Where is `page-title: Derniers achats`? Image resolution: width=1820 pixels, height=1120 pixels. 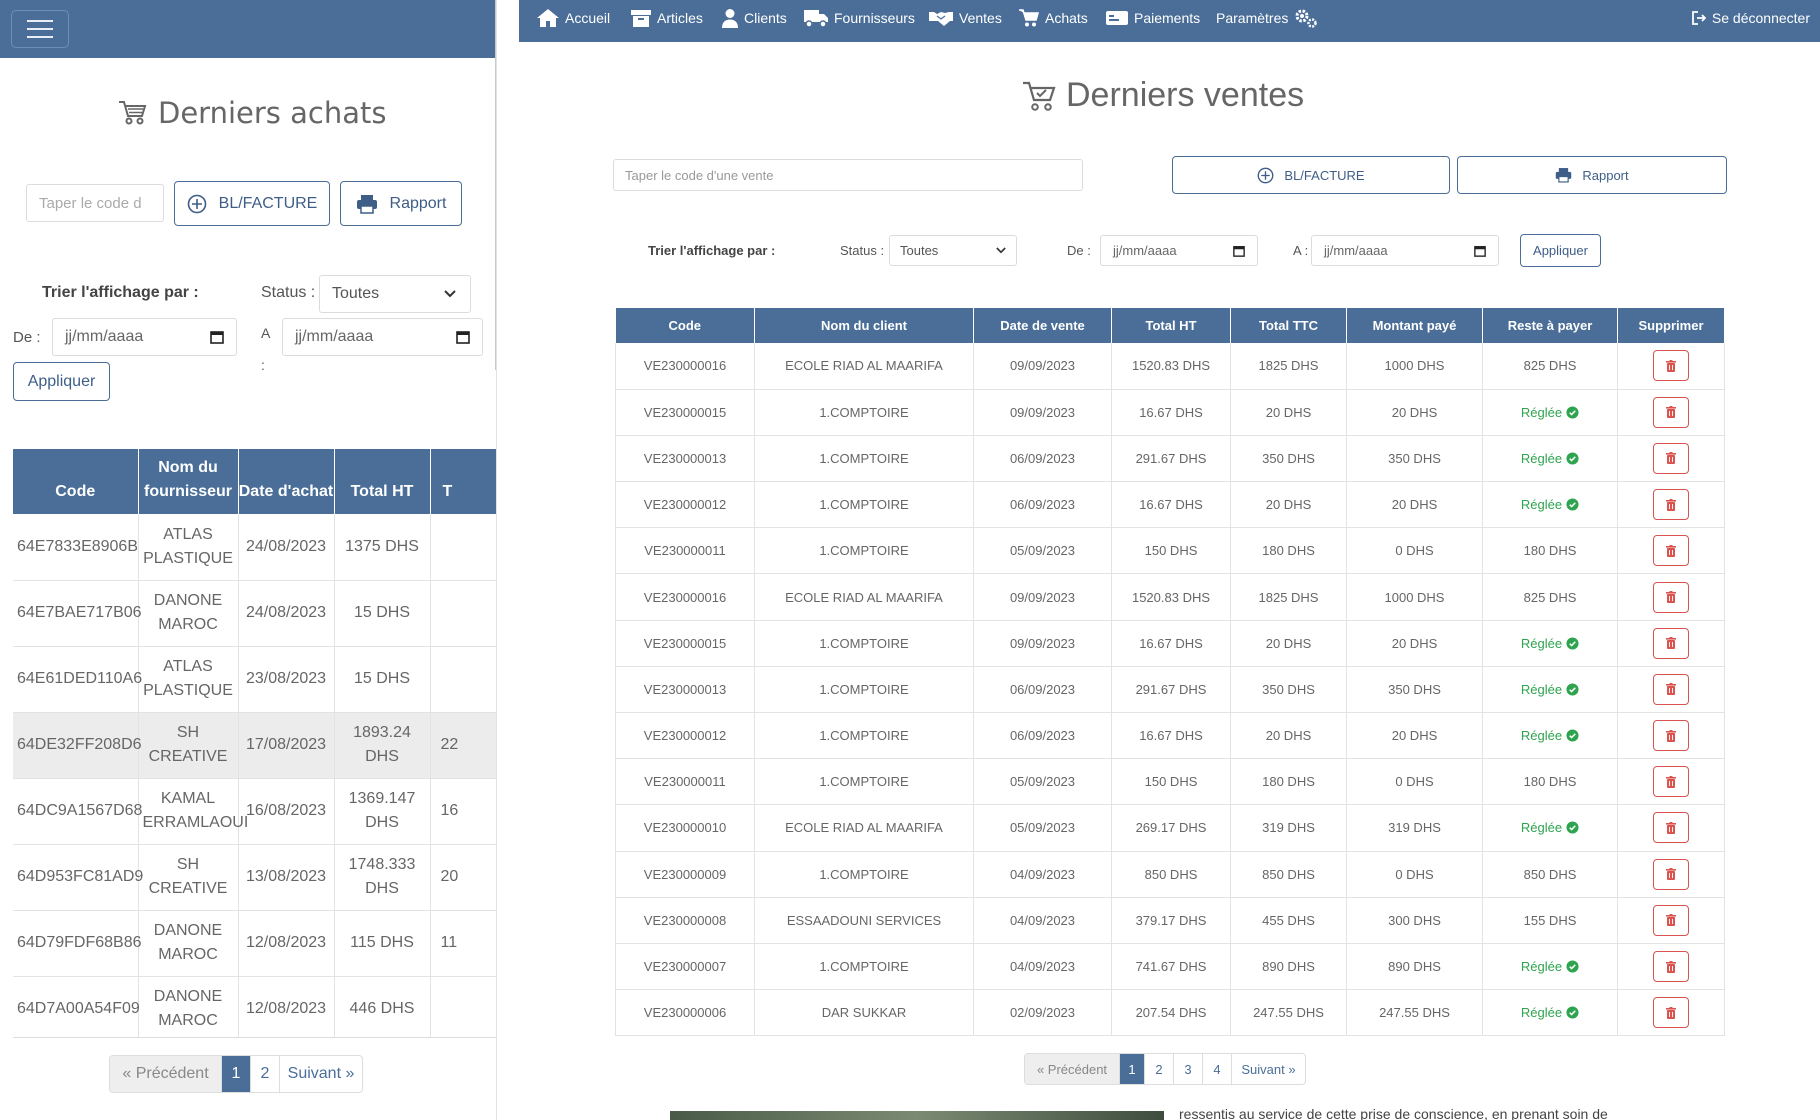 page-title: Derniers achats is located at coordinates (252, 113).